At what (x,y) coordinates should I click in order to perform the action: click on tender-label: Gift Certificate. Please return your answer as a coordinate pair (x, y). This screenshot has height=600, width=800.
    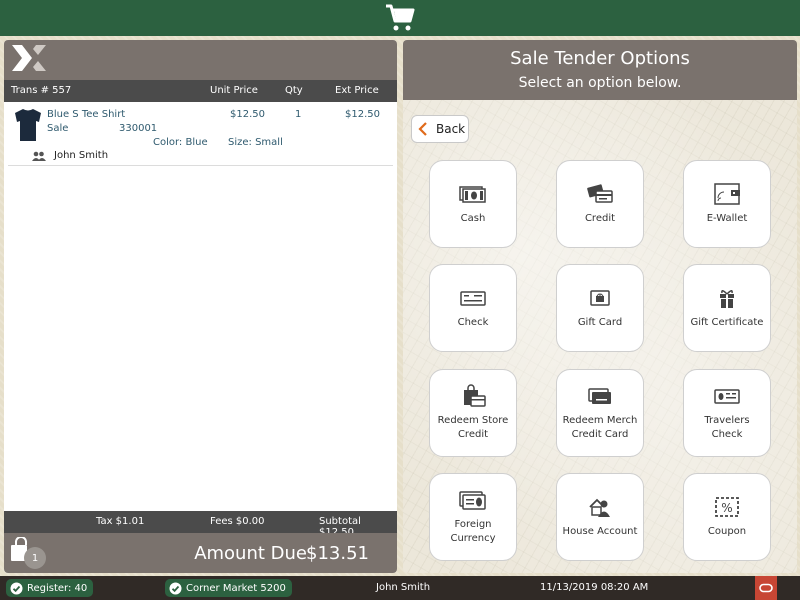
    Looking at the image, I should click on (727, 322).